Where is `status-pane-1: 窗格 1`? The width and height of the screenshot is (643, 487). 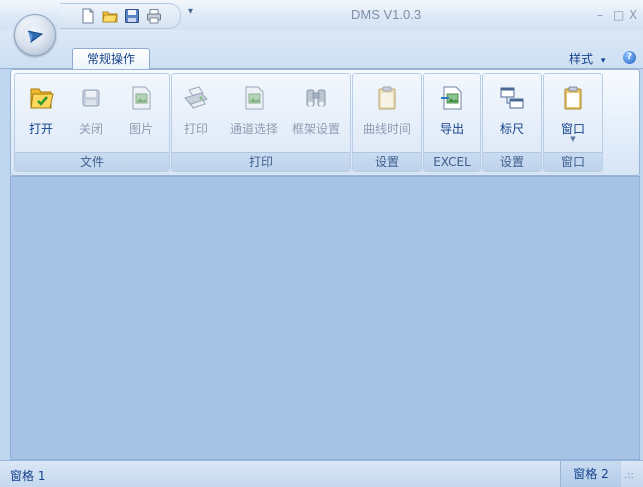
status-pane-1: 窗格 1 is located at coordinates (28, 476).